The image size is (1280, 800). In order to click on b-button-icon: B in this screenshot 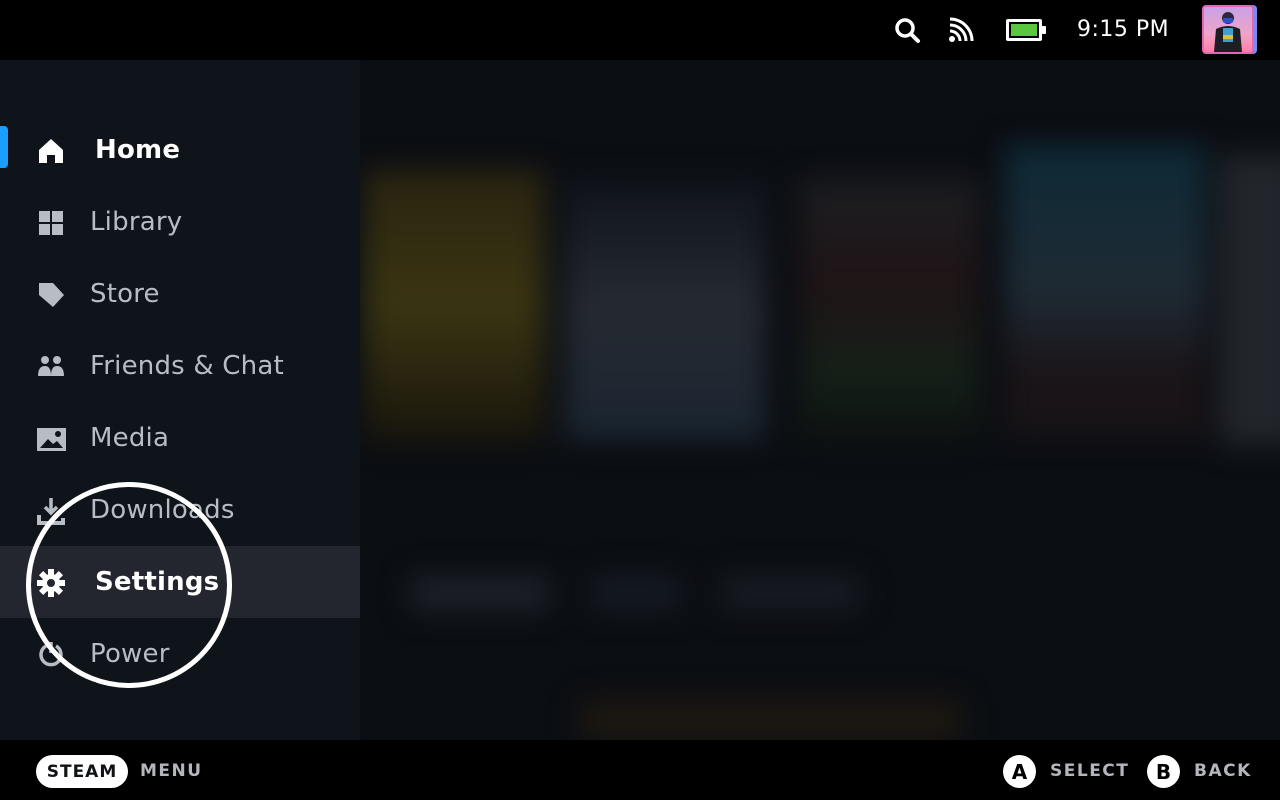, I will do `click(1163, 771)`.